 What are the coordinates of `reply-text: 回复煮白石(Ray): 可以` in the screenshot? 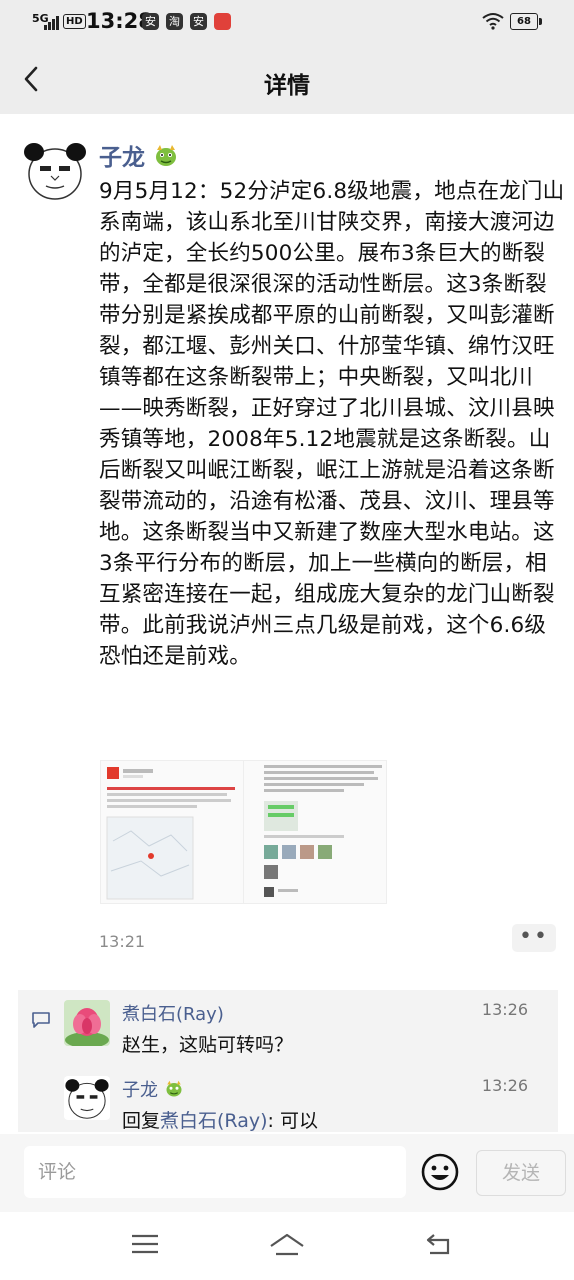 It's located at (220, 1121).